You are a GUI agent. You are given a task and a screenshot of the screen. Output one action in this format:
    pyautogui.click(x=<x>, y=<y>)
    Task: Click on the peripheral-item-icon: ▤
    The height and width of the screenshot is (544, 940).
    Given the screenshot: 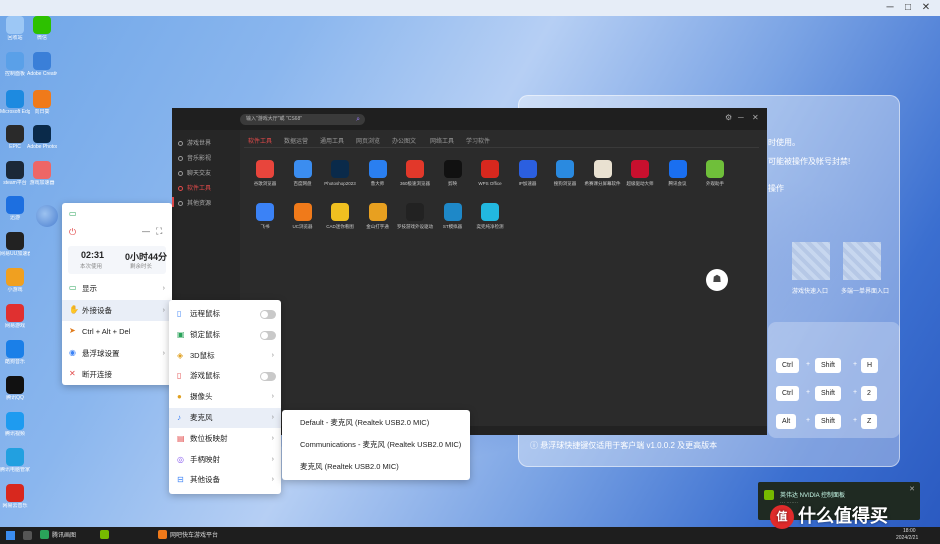 What is the action you would take?
    pyautogui.click(x=181, y=438)
    